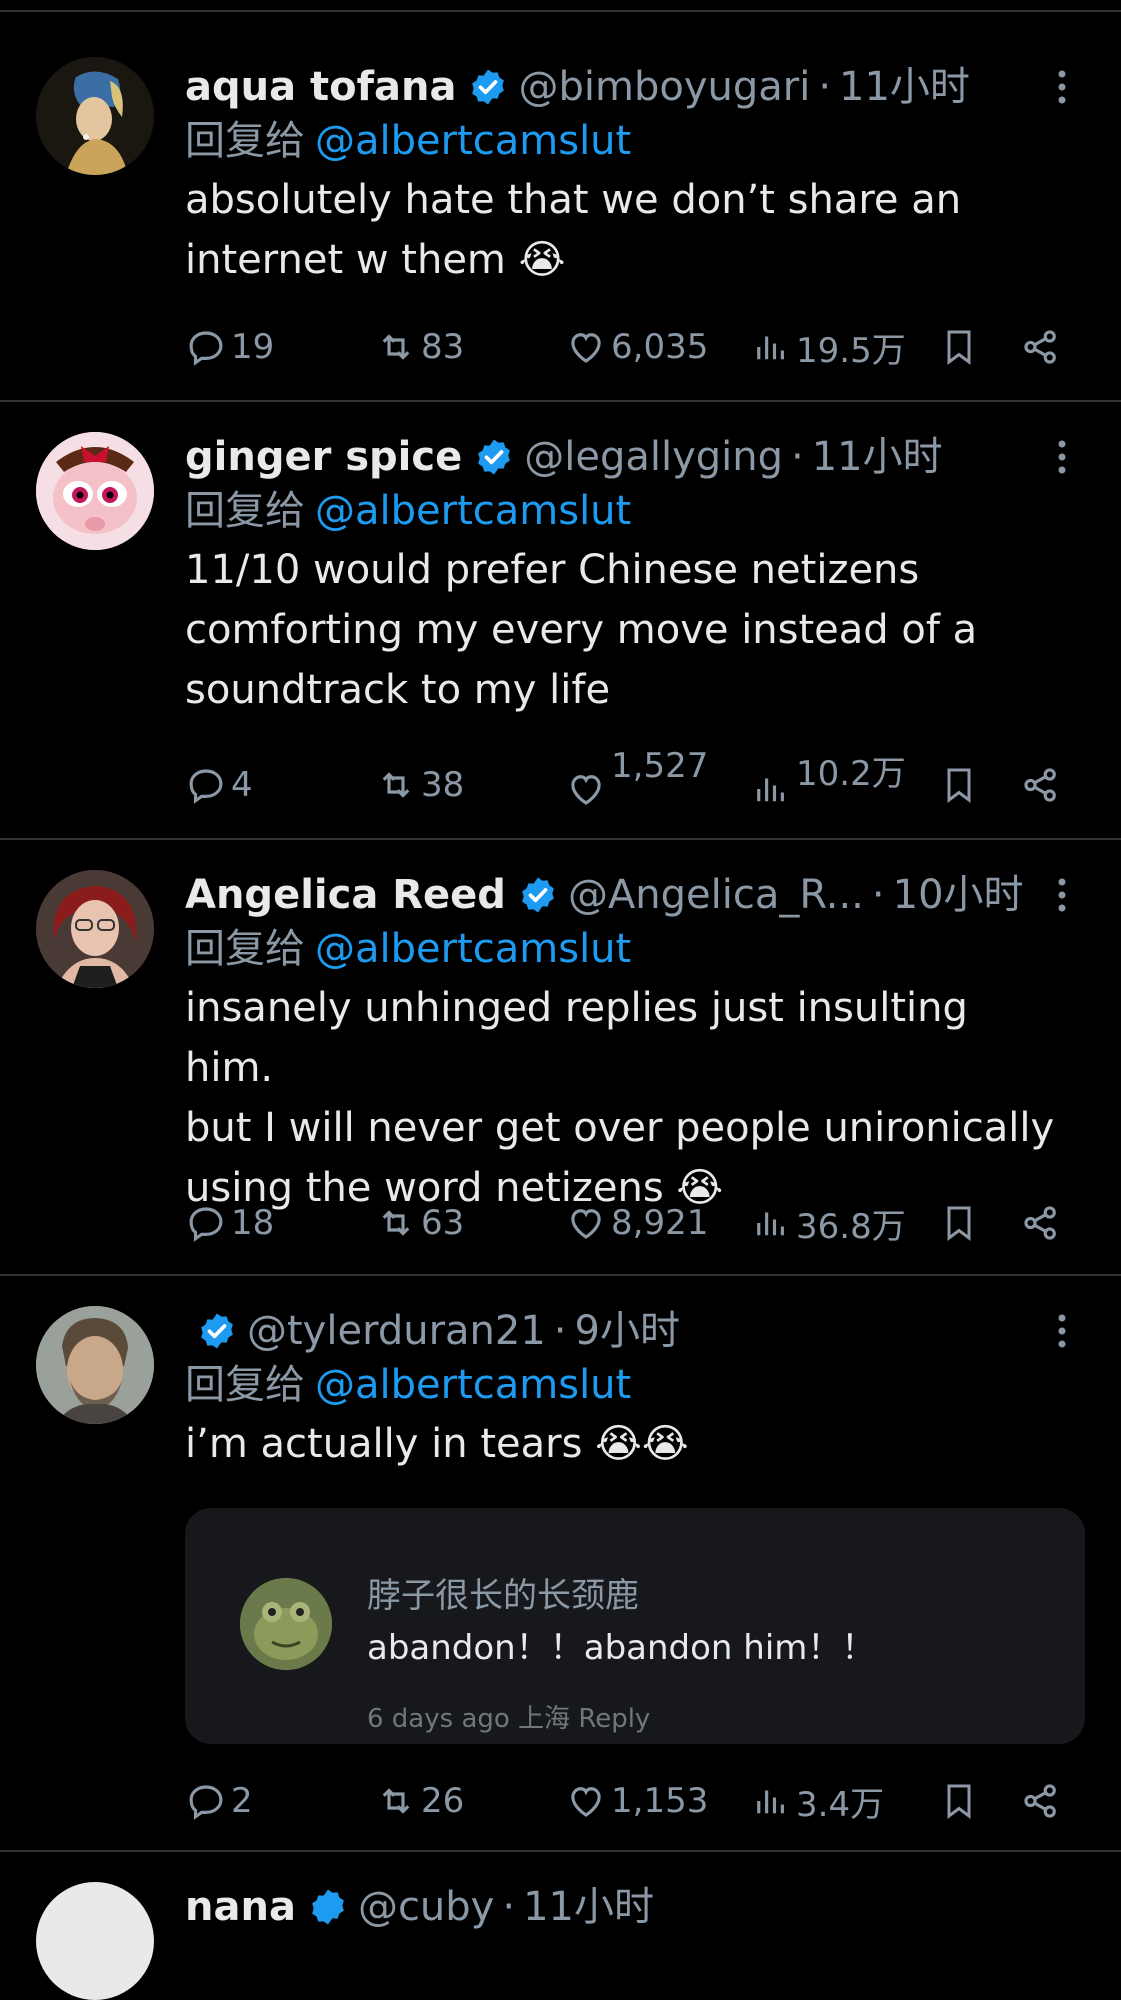  Describe the element at coordinates (320, 87) in the screenshot. I see `display-name: aqua tofana` at that location.